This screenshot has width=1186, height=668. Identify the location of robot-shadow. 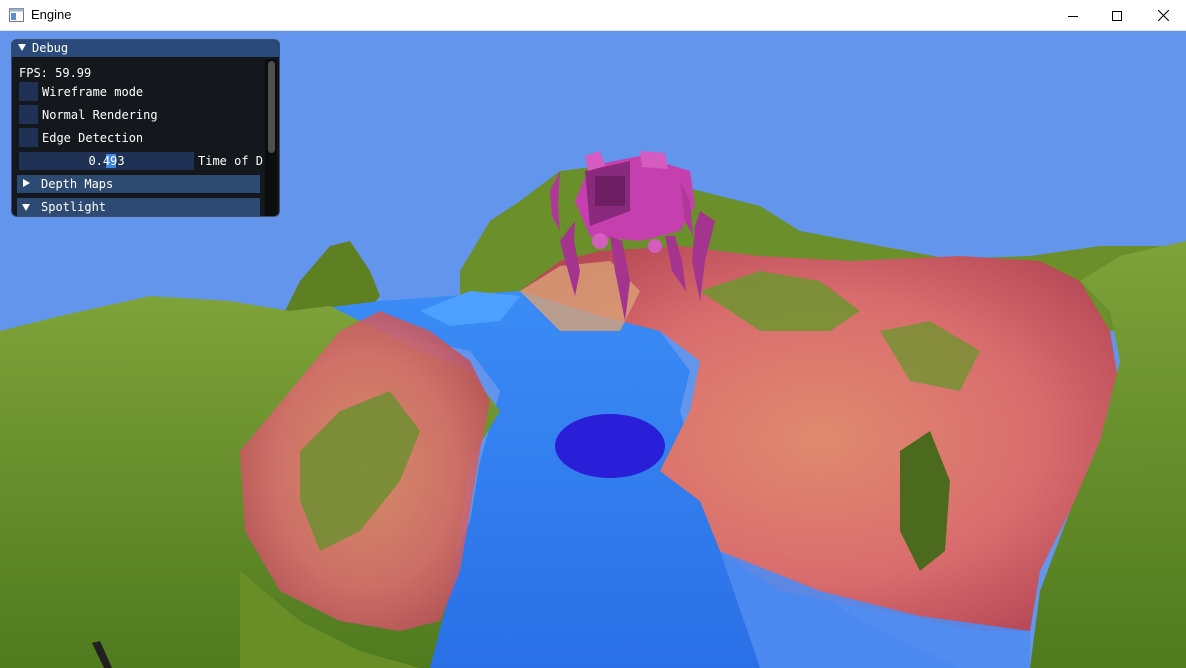
(610, 446).